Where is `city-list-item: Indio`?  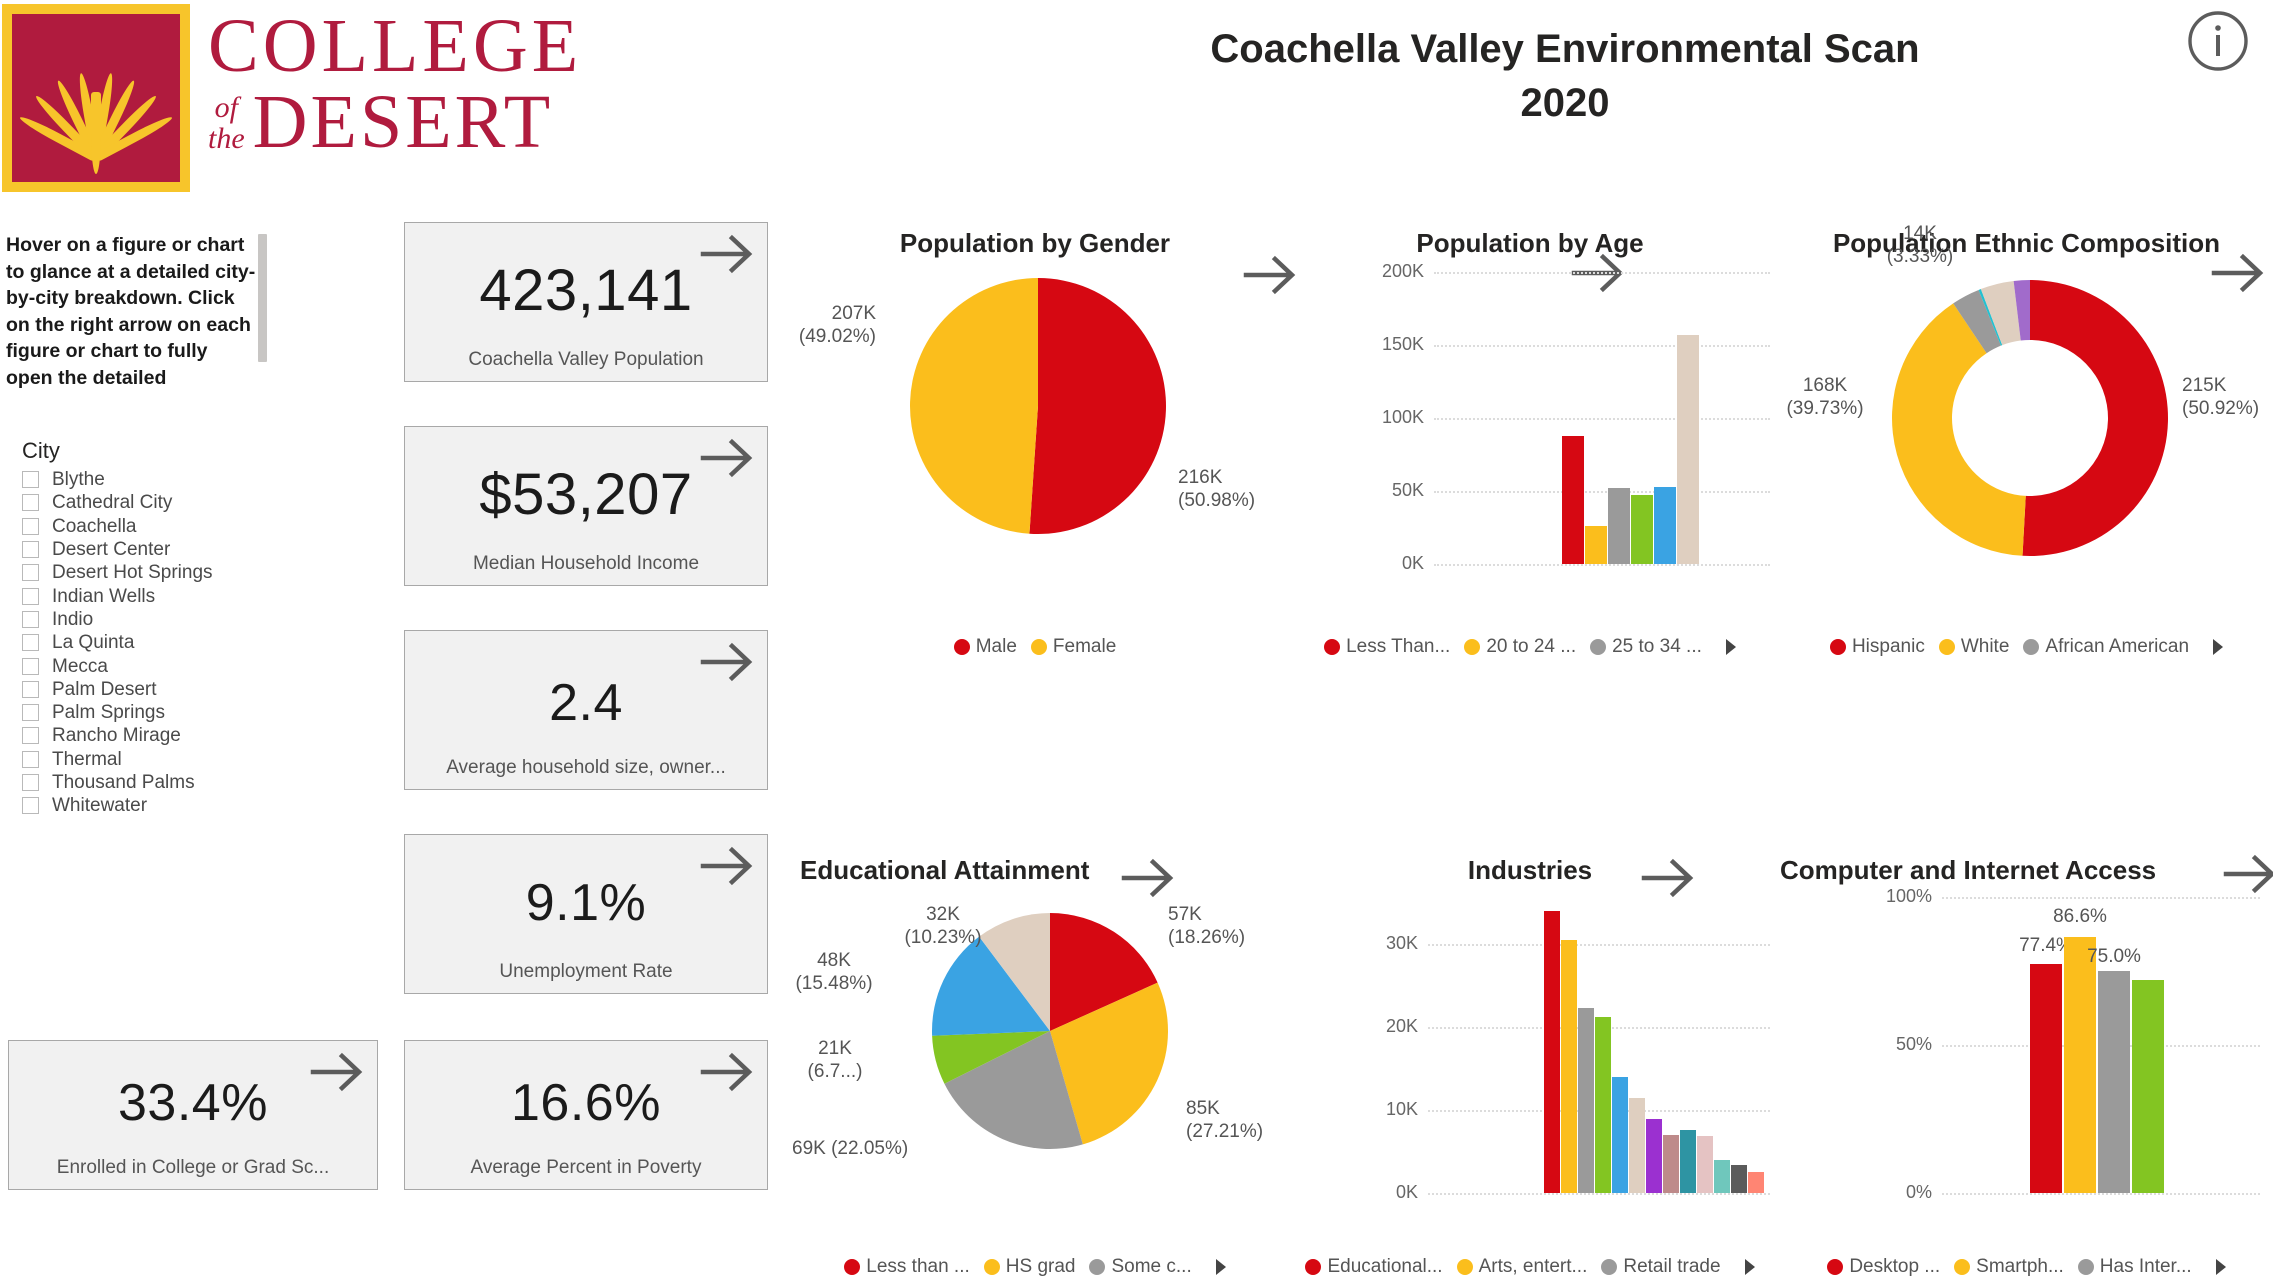
city-list-item: Indio is located at coordinates (133, 619).